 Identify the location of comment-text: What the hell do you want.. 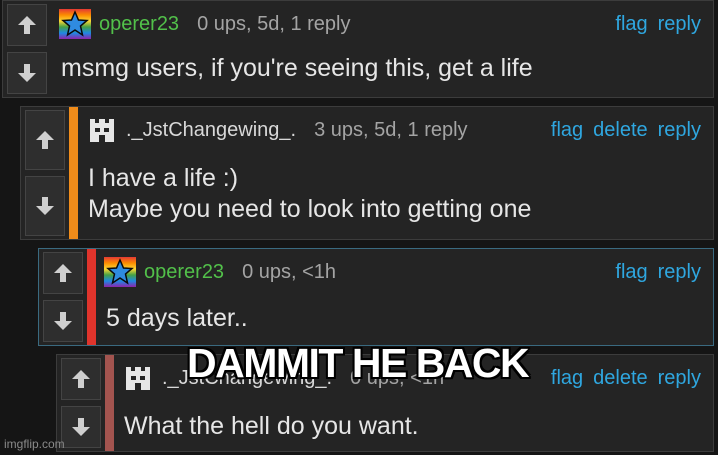
(271, 426).